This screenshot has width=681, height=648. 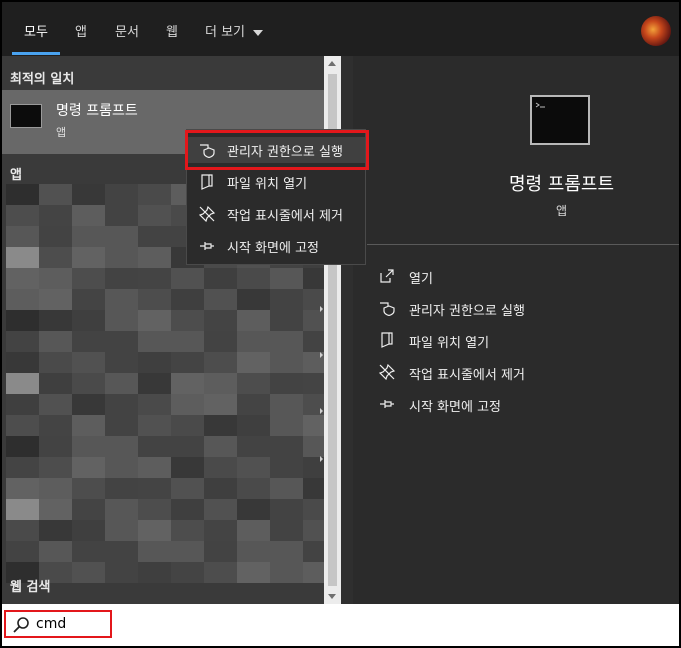 What do you see at coordinates (276, 182) in the screenshot?
I see `menu-item-open-file-location: 파일 위치 열기` at bounding box center [276, 182].